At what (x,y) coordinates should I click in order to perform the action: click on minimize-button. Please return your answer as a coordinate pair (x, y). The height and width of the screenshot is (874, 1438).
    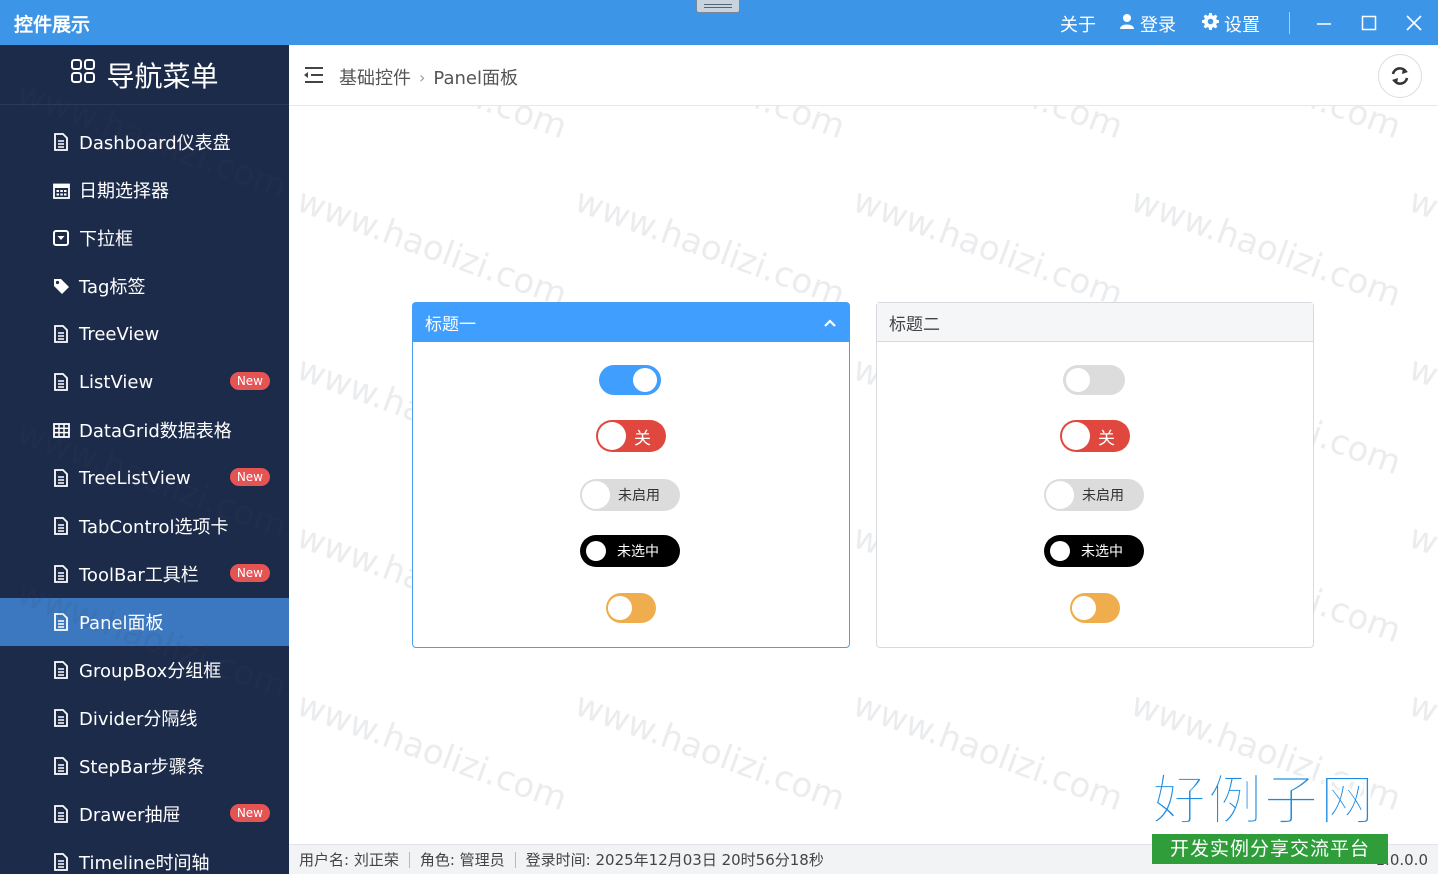
    Looking at the image, I should click on (1324, 23).